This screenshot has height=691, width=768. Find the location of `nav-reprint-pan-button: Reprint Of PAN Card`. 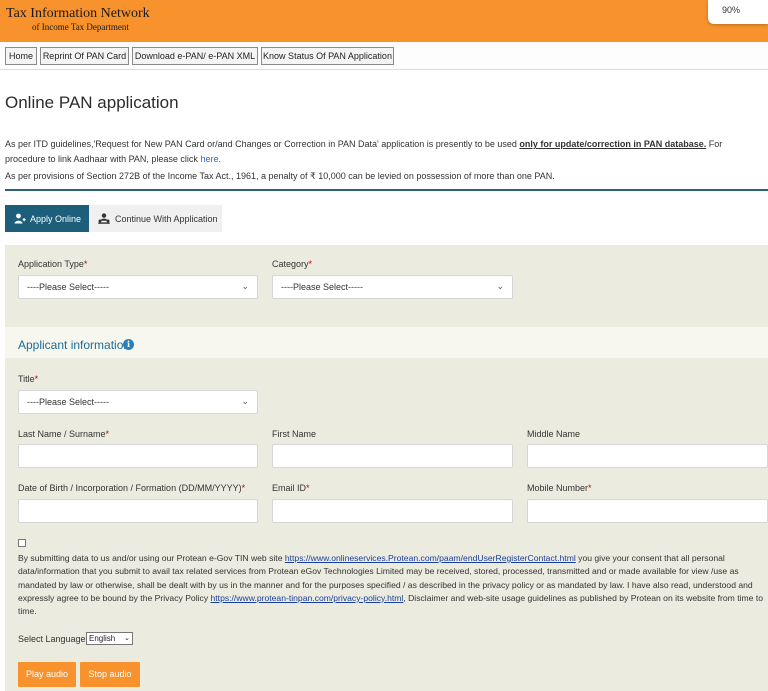

nav-reprint-pan-button: Reprint Of PAN Card is located at coordinates (84, 56).